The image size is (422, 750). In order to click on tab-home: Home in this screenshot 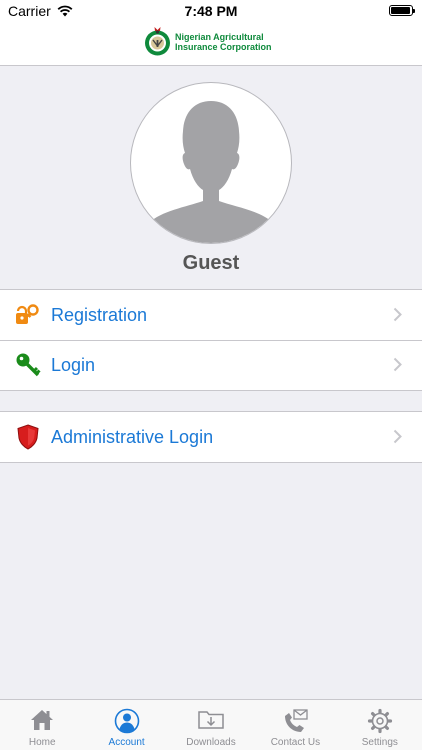, I will do `click(42, 725)`.